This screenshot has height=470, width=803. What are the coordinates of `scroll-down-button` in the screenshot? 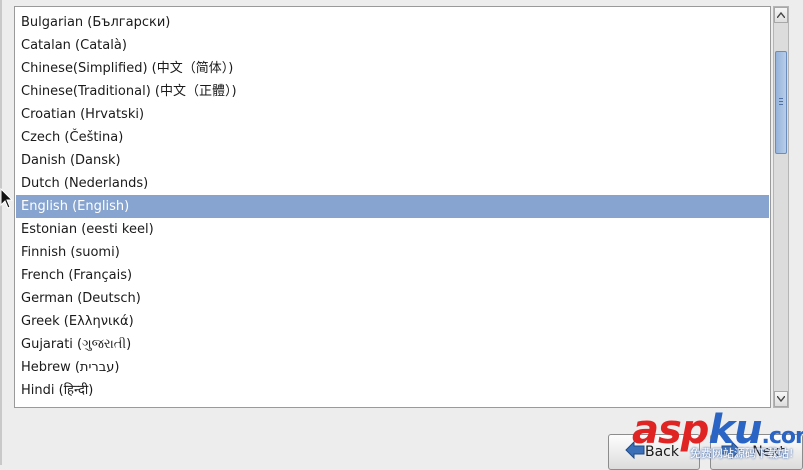 It's located at (781, 399).